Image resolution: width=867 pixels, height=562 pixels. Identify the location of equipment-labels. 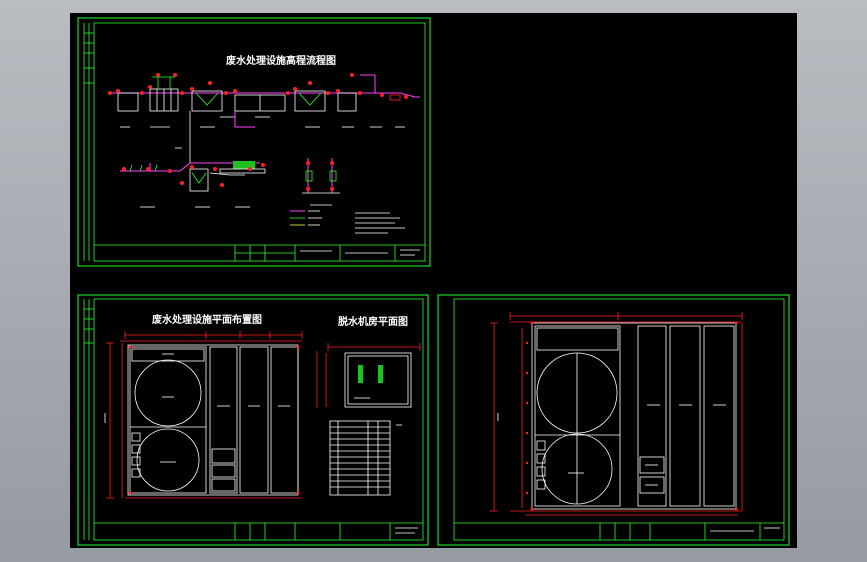
(262, 122).